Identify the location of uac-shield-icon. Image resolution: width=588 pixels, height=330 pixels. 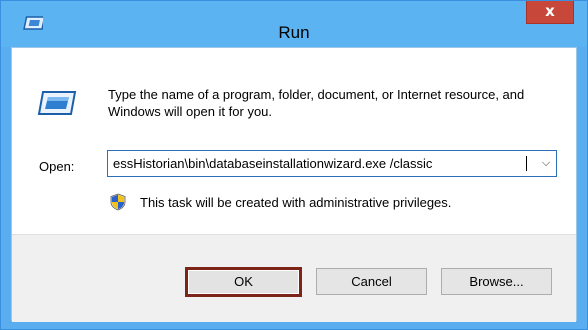
(118, 202).